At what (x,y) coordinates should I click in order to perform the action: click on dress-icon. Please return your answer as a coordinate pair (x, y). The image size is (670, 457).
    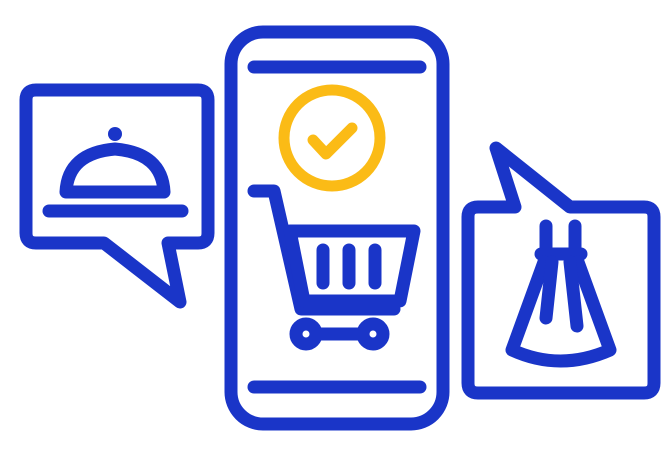
    Looking at the image, I should click on (561, 293).